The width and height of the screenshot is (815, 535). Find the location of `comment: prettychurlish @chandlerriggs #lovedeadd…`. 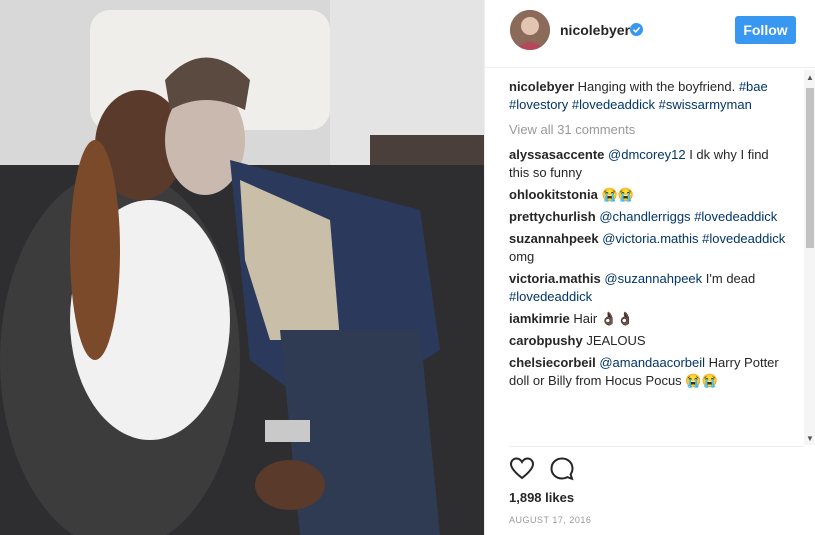

comment: prettychurlish @chandlerriggs #lovedeadd… is located at coordinates (649, 217).